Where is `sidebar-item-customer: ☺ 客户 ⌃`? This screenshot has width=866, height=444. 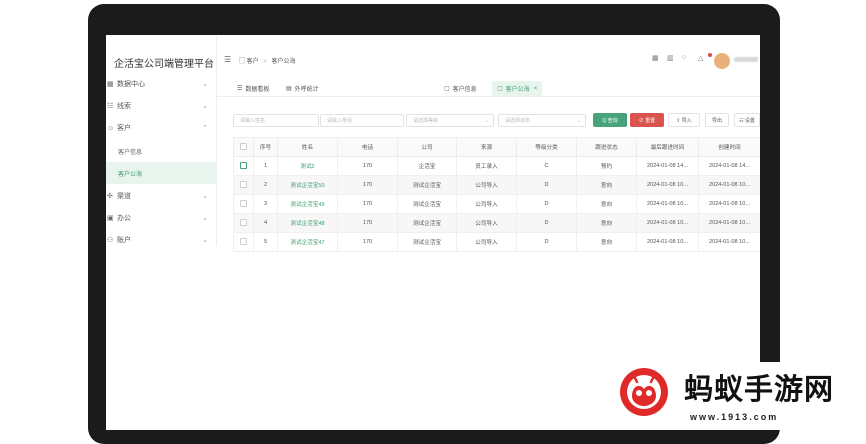 sidebar-item-customer: ☺ 客户 ⌃ is located at coordinates (161, 128).